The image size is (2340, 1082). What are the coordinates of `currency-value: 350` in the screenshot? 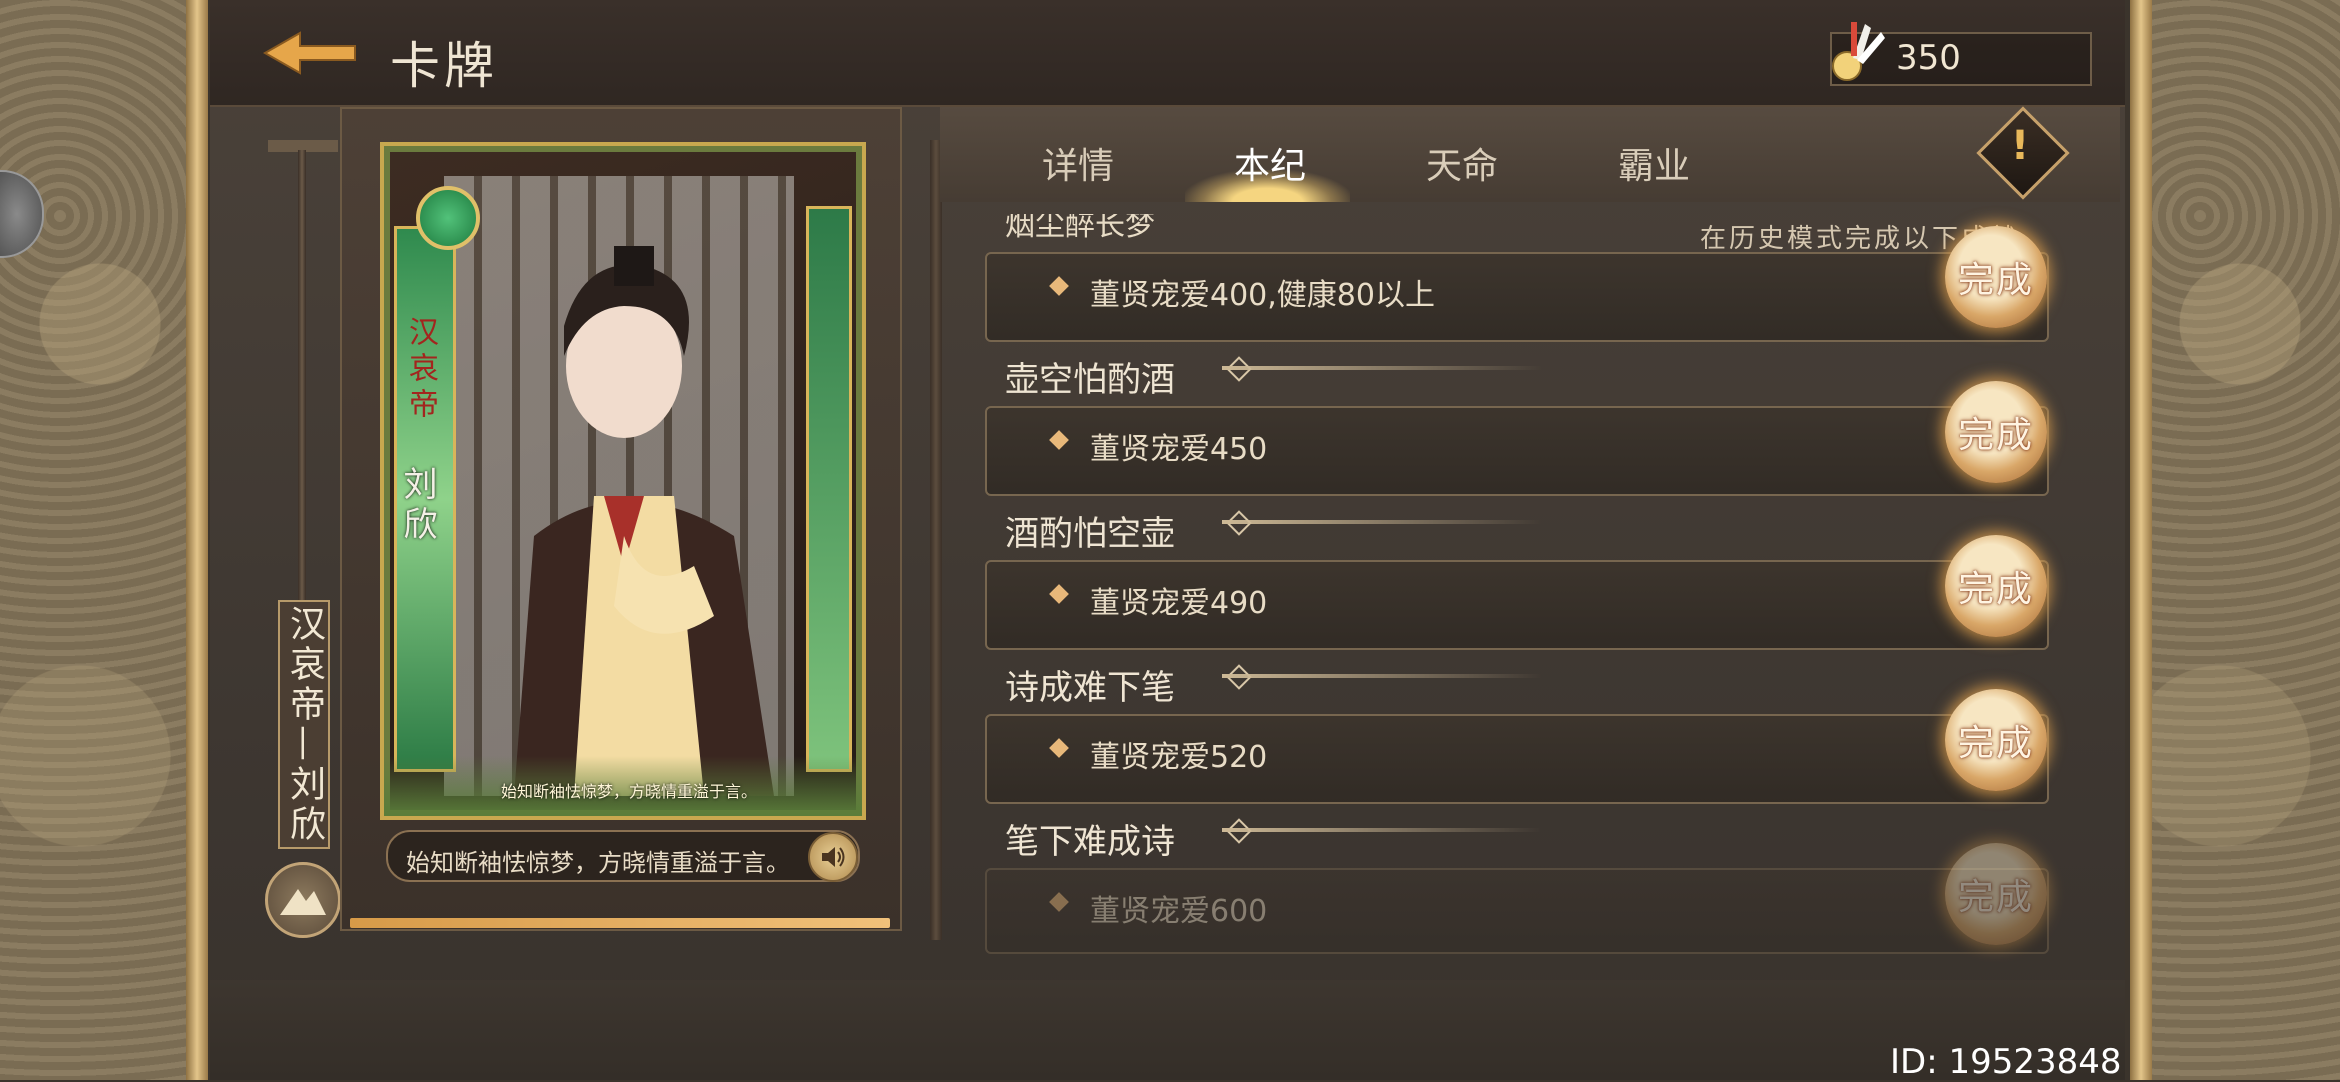 It's located at (1928, 58).